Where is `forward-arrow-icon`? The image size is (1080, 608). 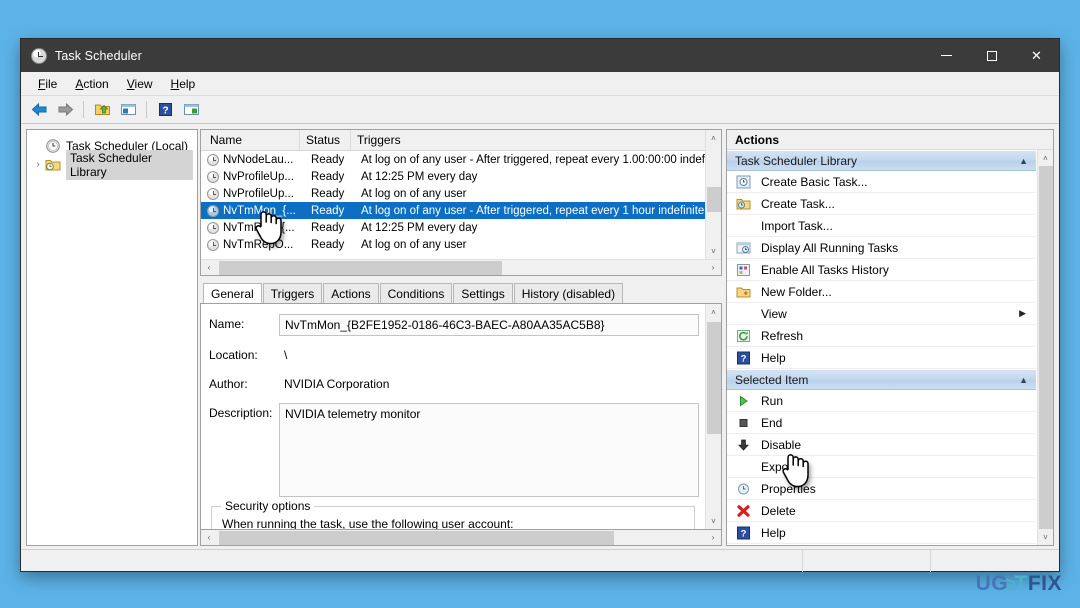 forward-arrow-icon is located at coordinates (65, 110).